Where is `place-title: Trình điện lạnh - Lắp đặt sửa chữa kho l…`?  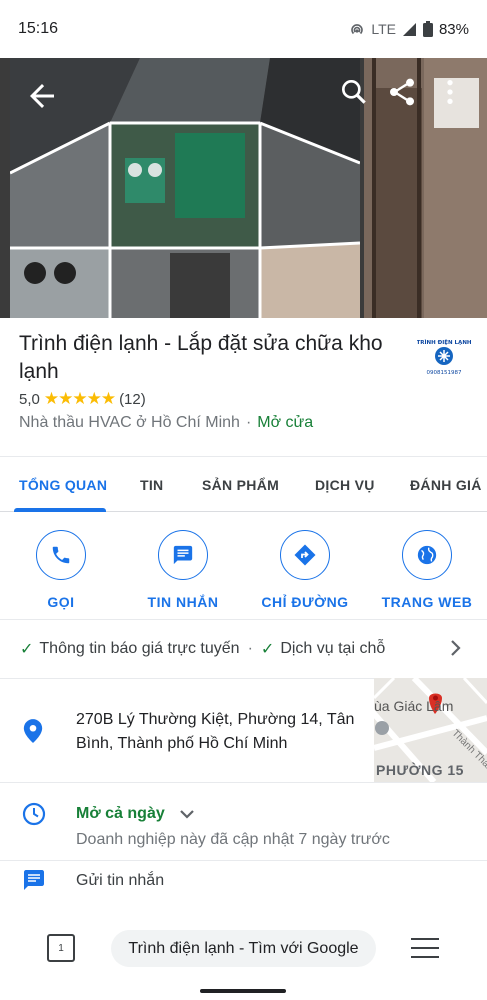 place-title: Trình điện lạnh - Lắp đặt sửa chữa kho l… is located at coordinates (201, 357).